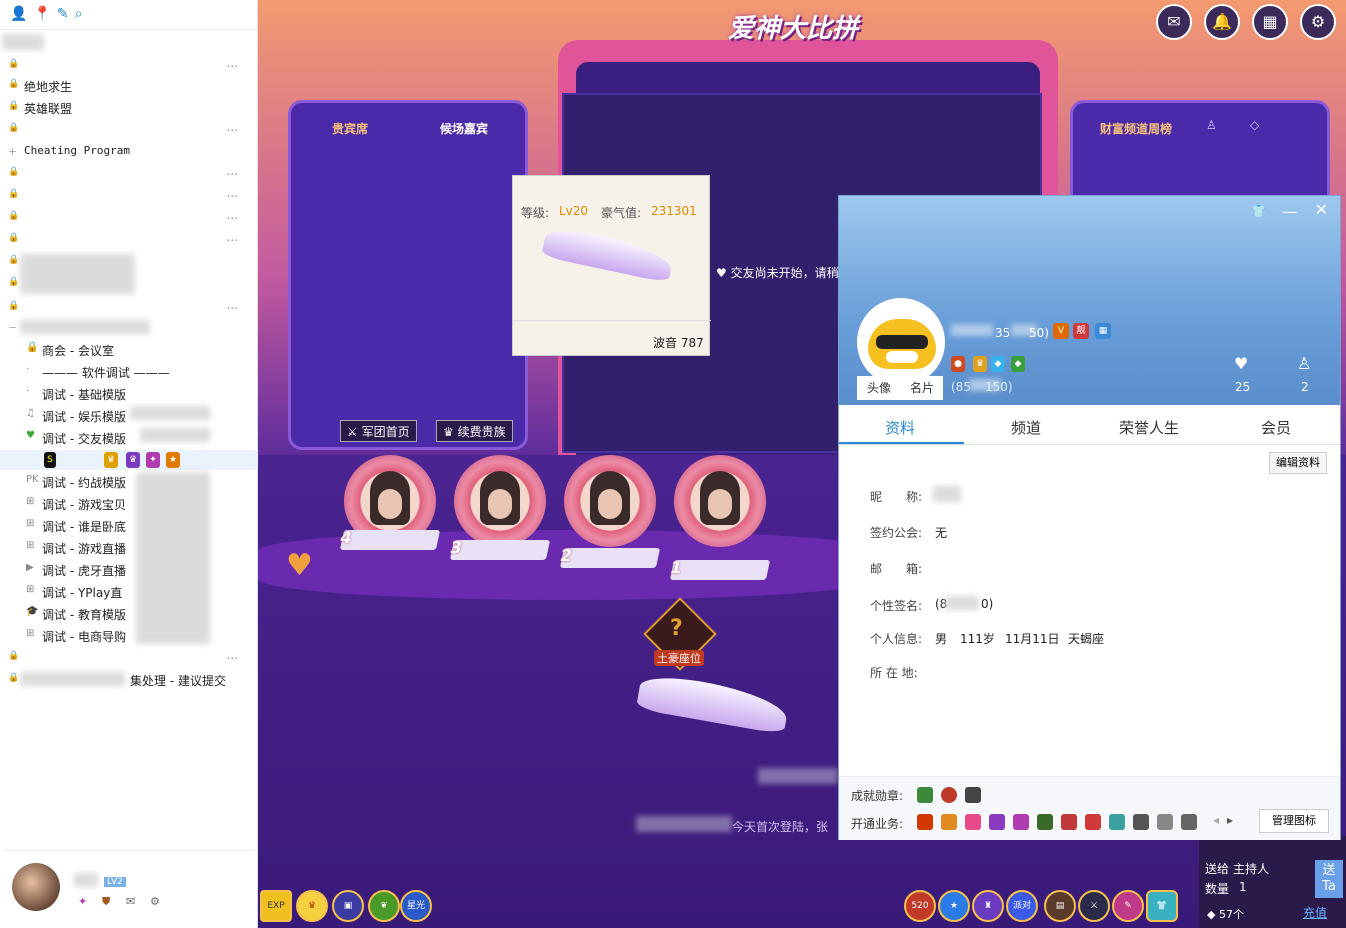 The image size is (1346, 928). What do you see at coordinates (610, 557) in the screenshot?
I see `seat-plate: 2` at bounding box center [610, 557].